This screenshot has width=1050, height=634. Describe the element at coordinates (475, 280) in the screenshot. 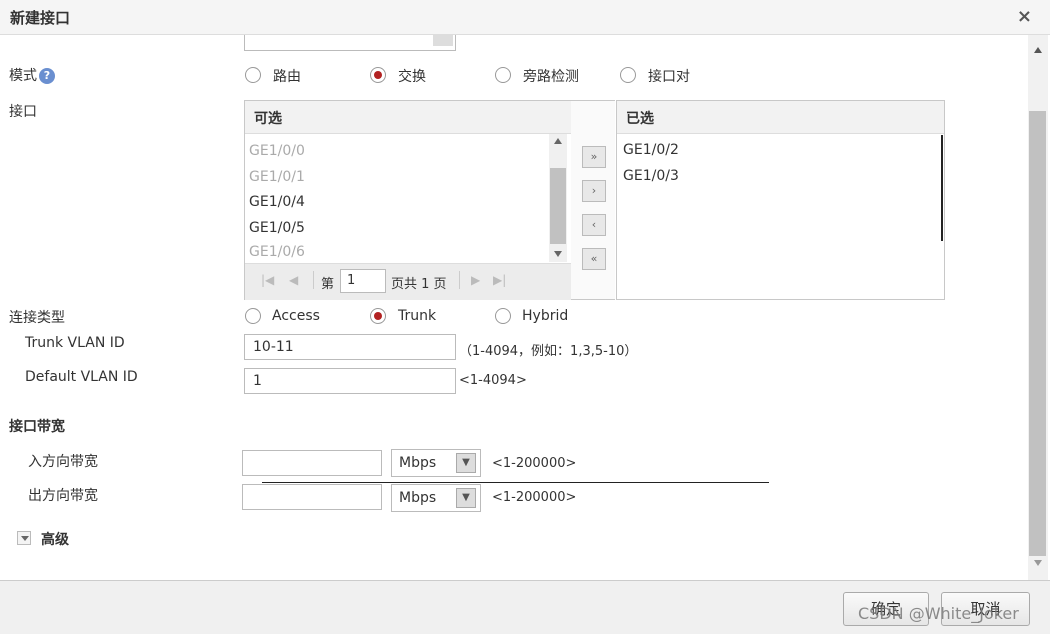

I see `next-page-icon: ▶` at that location.